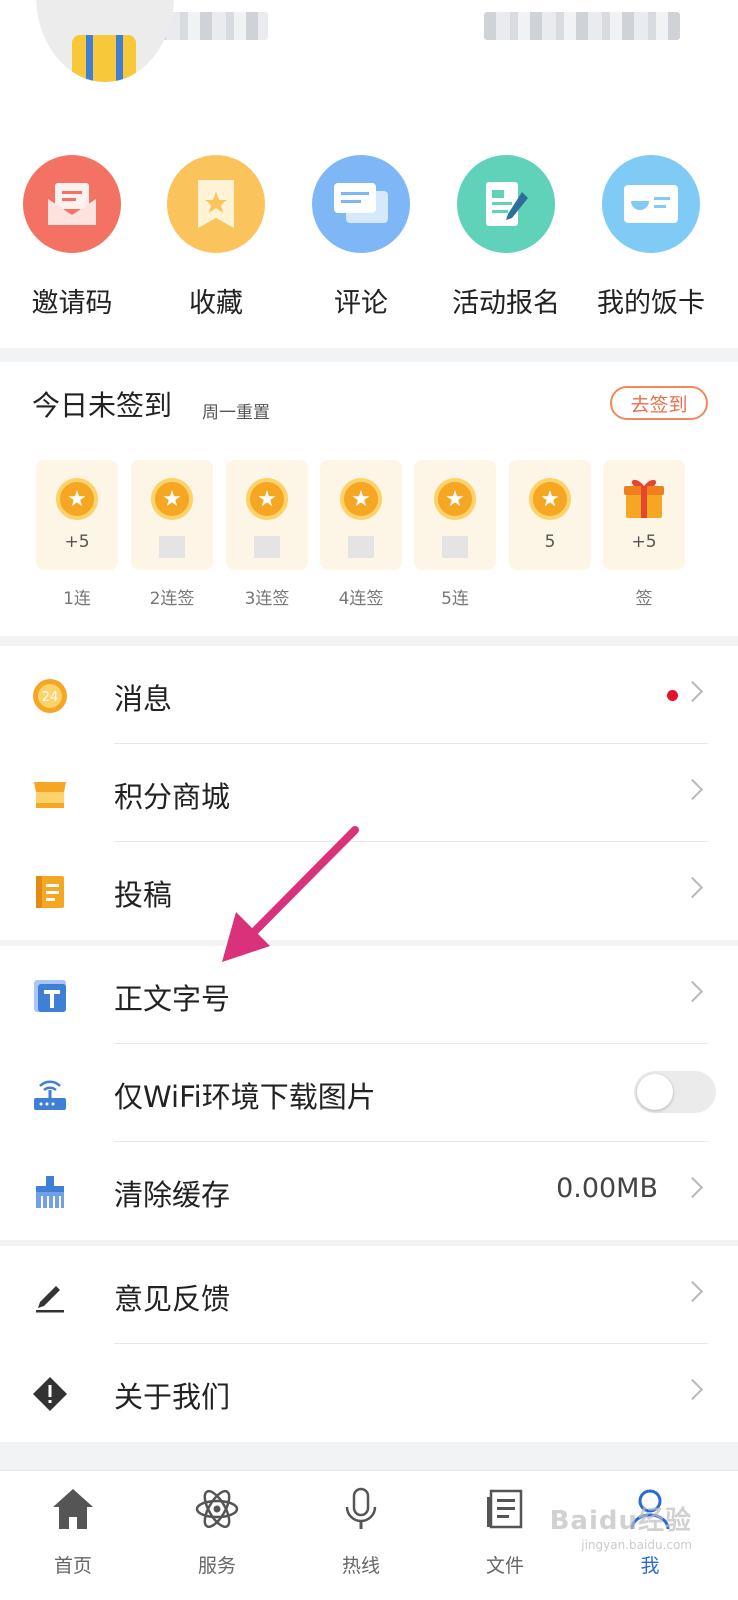  I want to click on tab-label: 首页, so click(72, 1566).